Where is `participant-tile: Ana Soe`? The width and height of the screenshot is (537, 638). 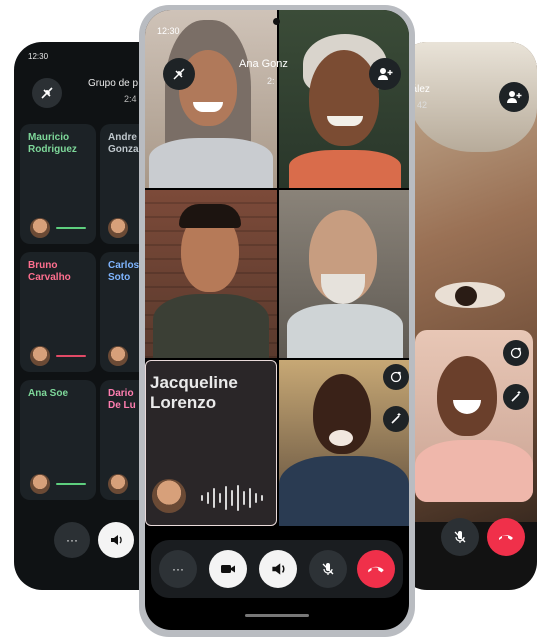
participant-tile: Ana Soe is located at coordinates (58, 440).